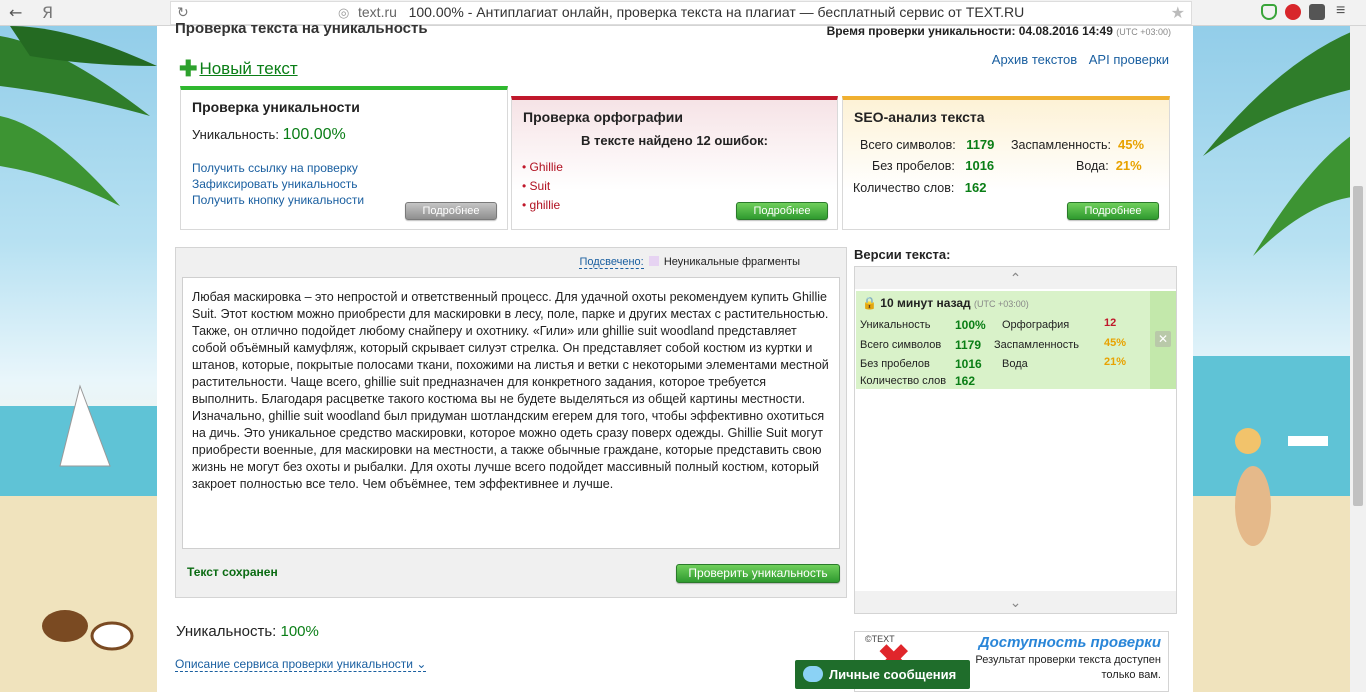  What do you see at coordinates (226, 631) in the screenshot?
I see `uniqueness-result-label: Уникальность:` at bounding box center [226, 631].